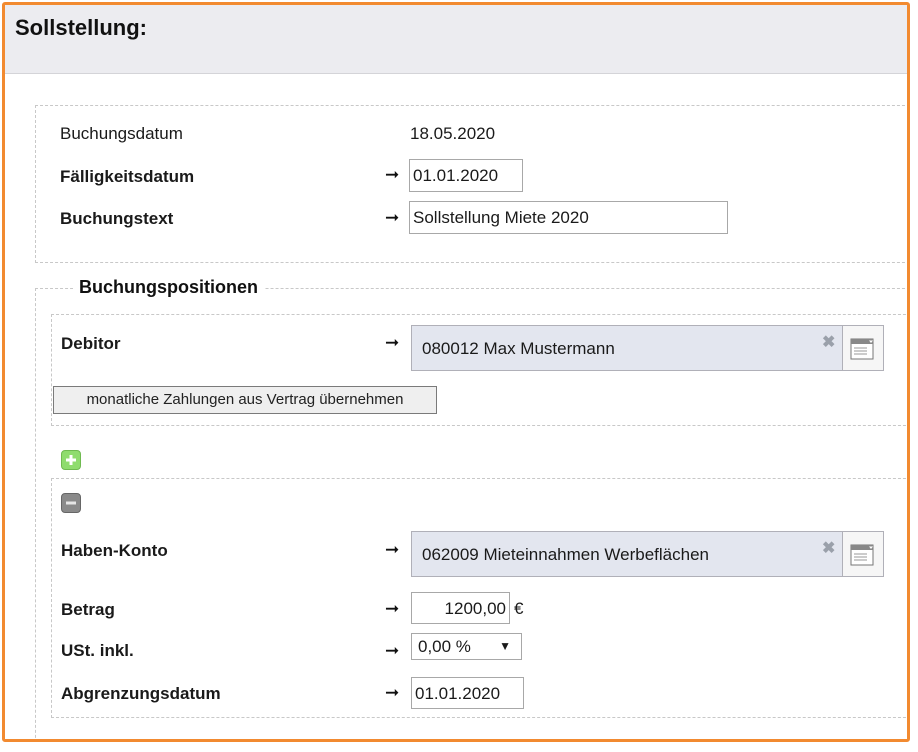 The image size is (918, 752). I want to click on debitor-label: Debitor, so click(91, 343).